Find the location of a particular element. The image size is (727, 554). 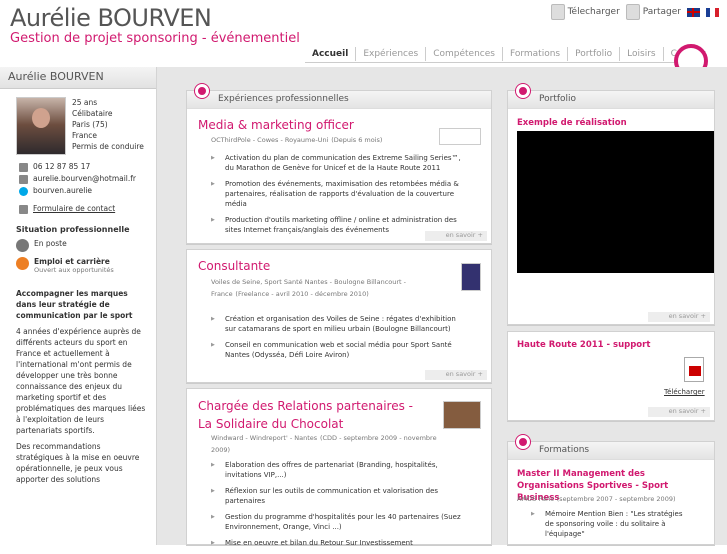

profile-photo is located at coordinates (41, 126).